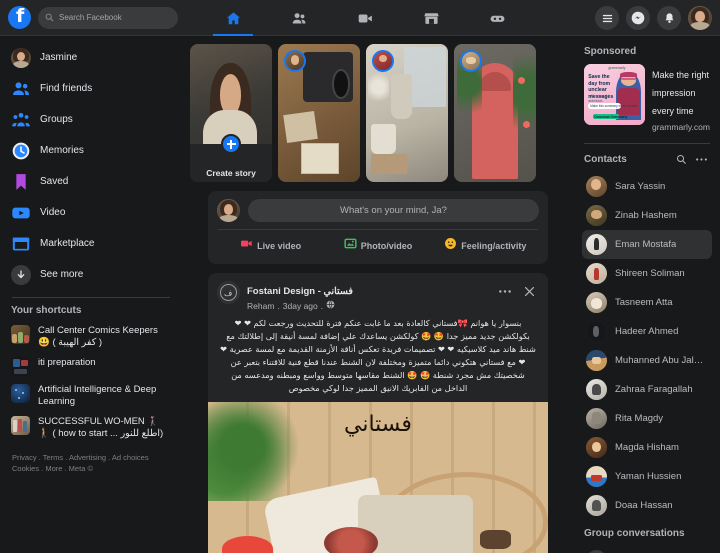  What do you see at coordinates (485, 246) in the screenshot?
I see `feeling-activity-button: Feeling/activity` at bounding box center [485, 246].